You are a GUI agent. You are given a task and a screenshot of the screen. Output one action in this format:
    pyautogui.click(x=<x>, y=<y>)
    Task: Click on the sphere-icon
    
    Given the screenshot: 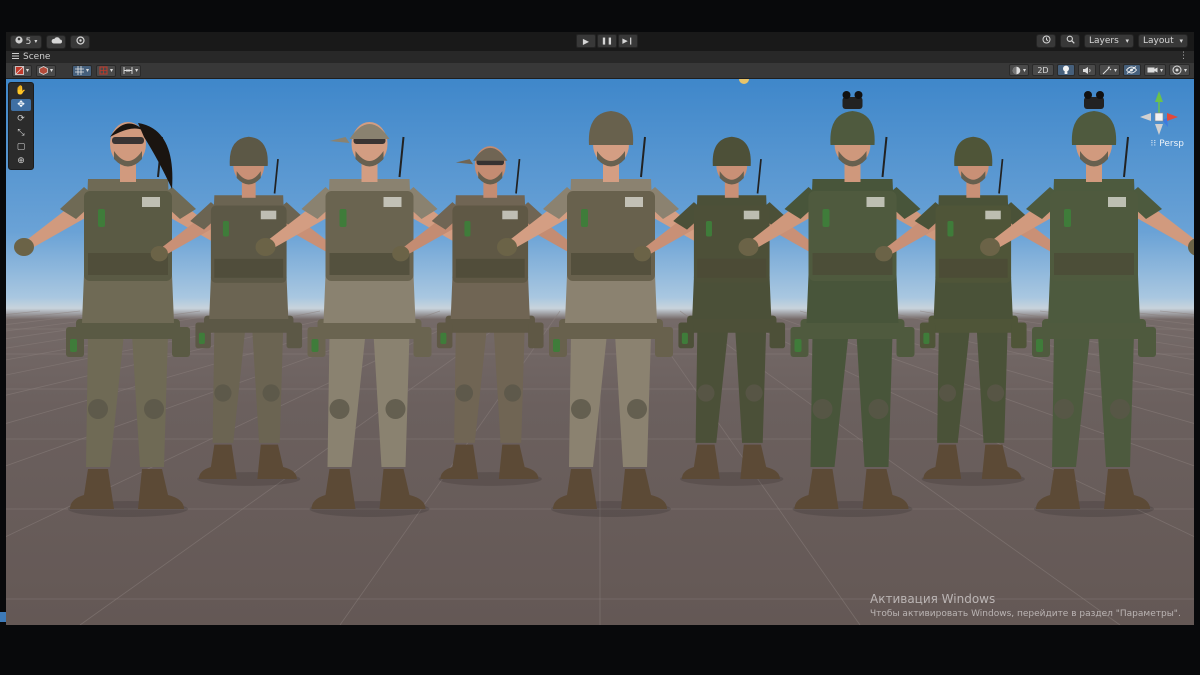 What is the action you would take?
    pyautogui.click(x=1016, y=70)
    